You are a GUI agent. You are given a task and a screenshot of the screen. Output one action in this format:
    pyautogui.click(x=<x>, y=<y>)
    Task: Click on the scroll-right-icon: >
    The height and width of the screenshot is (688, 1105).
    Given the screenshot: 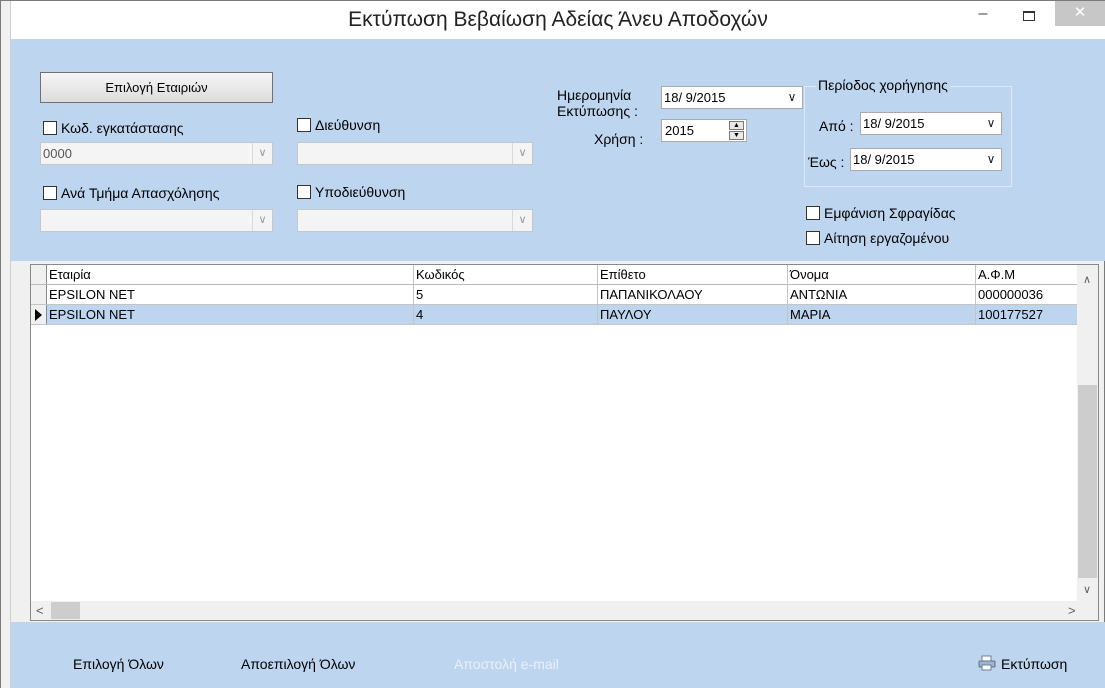 What is the action you would take?
    pyautogui.click(x=1072, y=610)
    